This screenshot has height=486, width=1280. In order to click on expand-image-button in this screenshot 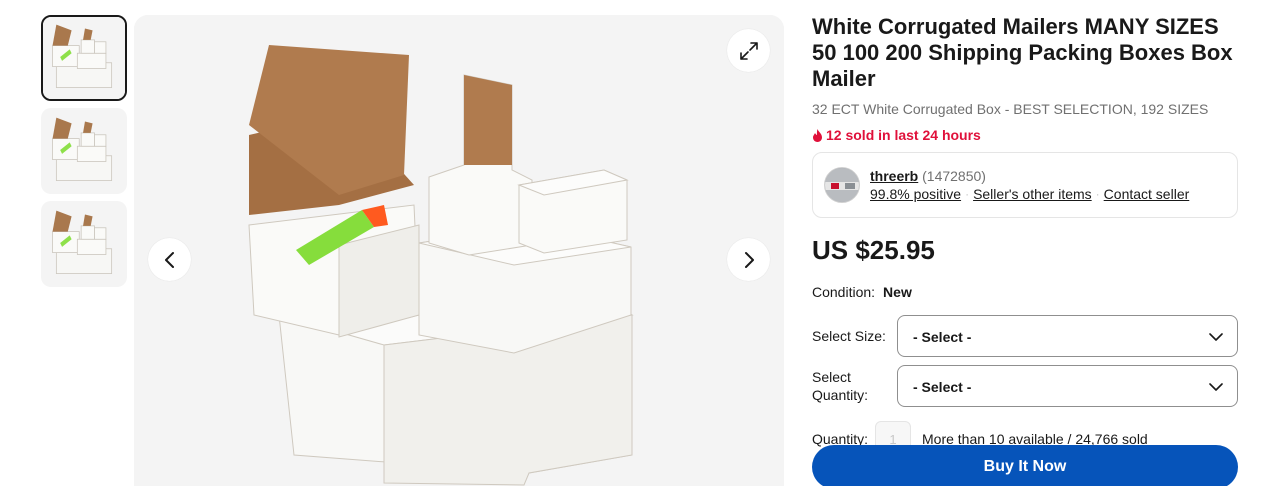, I will do `click(748, 50)`.